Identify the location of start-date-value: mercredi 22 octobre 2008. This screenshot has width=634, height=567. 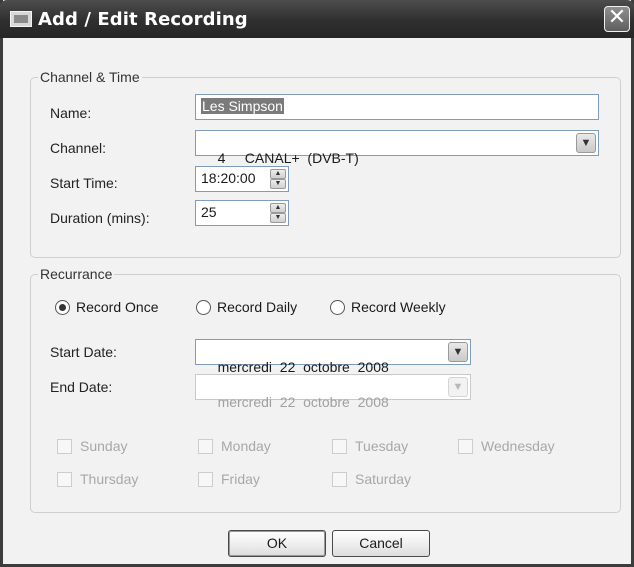
(303, 367).